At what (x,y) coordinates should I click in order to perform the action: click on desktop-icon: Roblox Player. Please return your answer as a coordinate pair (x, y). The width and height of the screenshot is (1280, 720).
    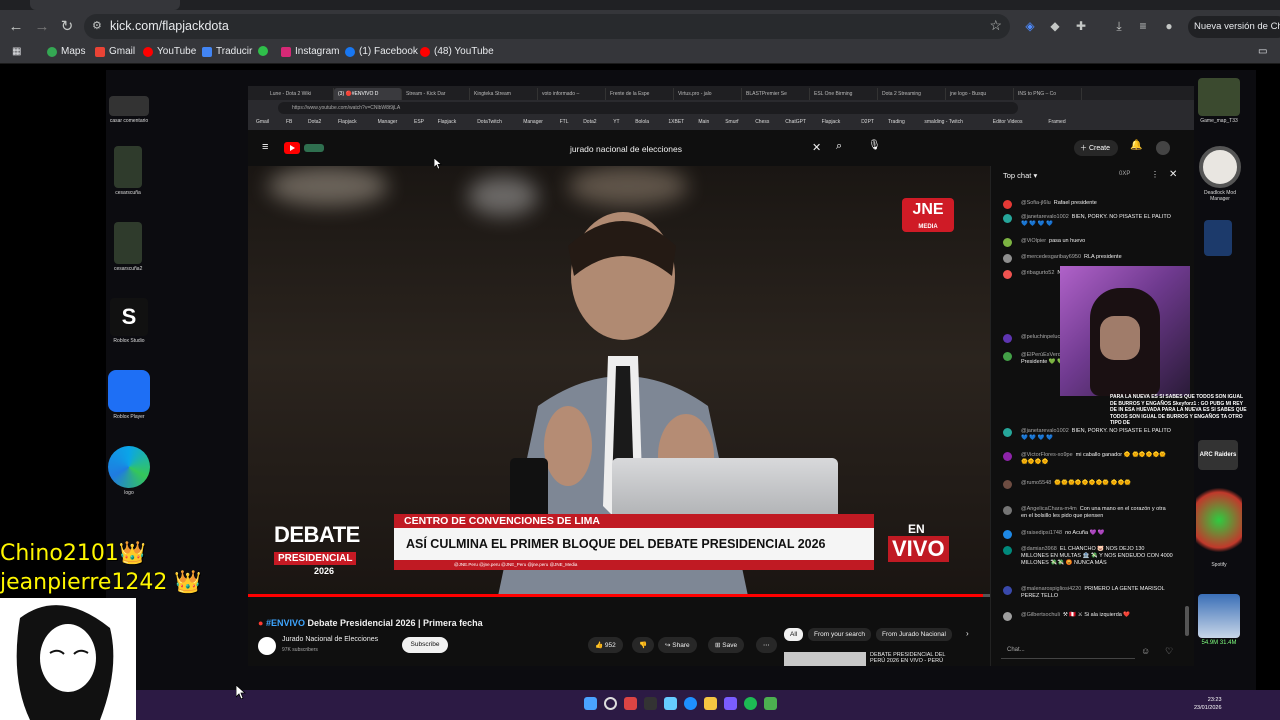
    Looking at the image, I should click on (129, 395).